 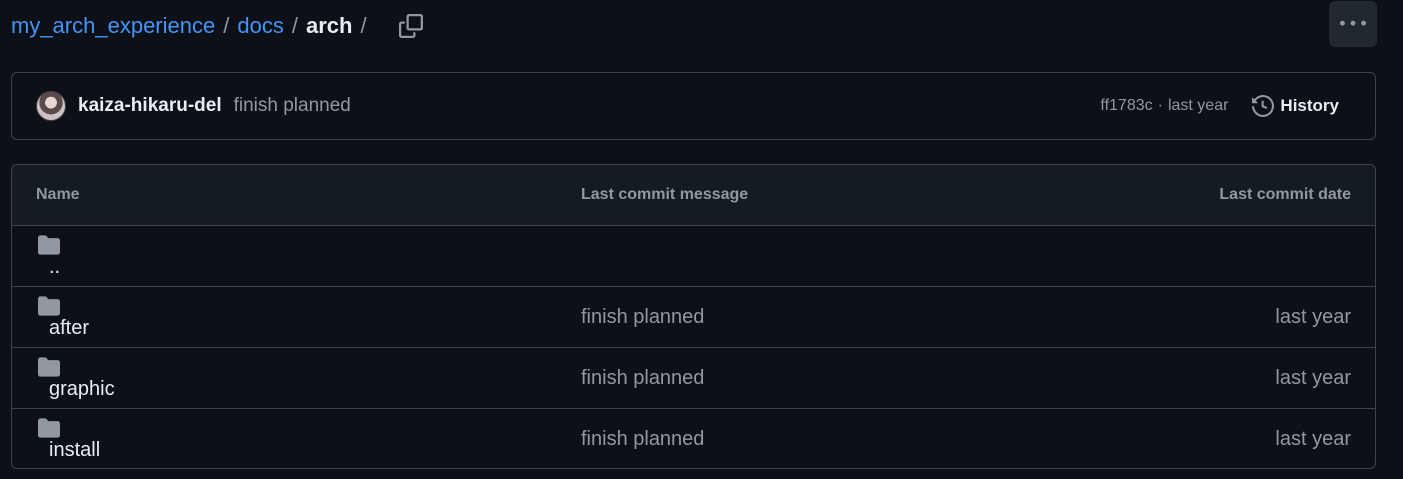 What do you see at coordinates (1263, 106) in the screenshot?
I see `history-icon` at bounding box center [1263, 106].